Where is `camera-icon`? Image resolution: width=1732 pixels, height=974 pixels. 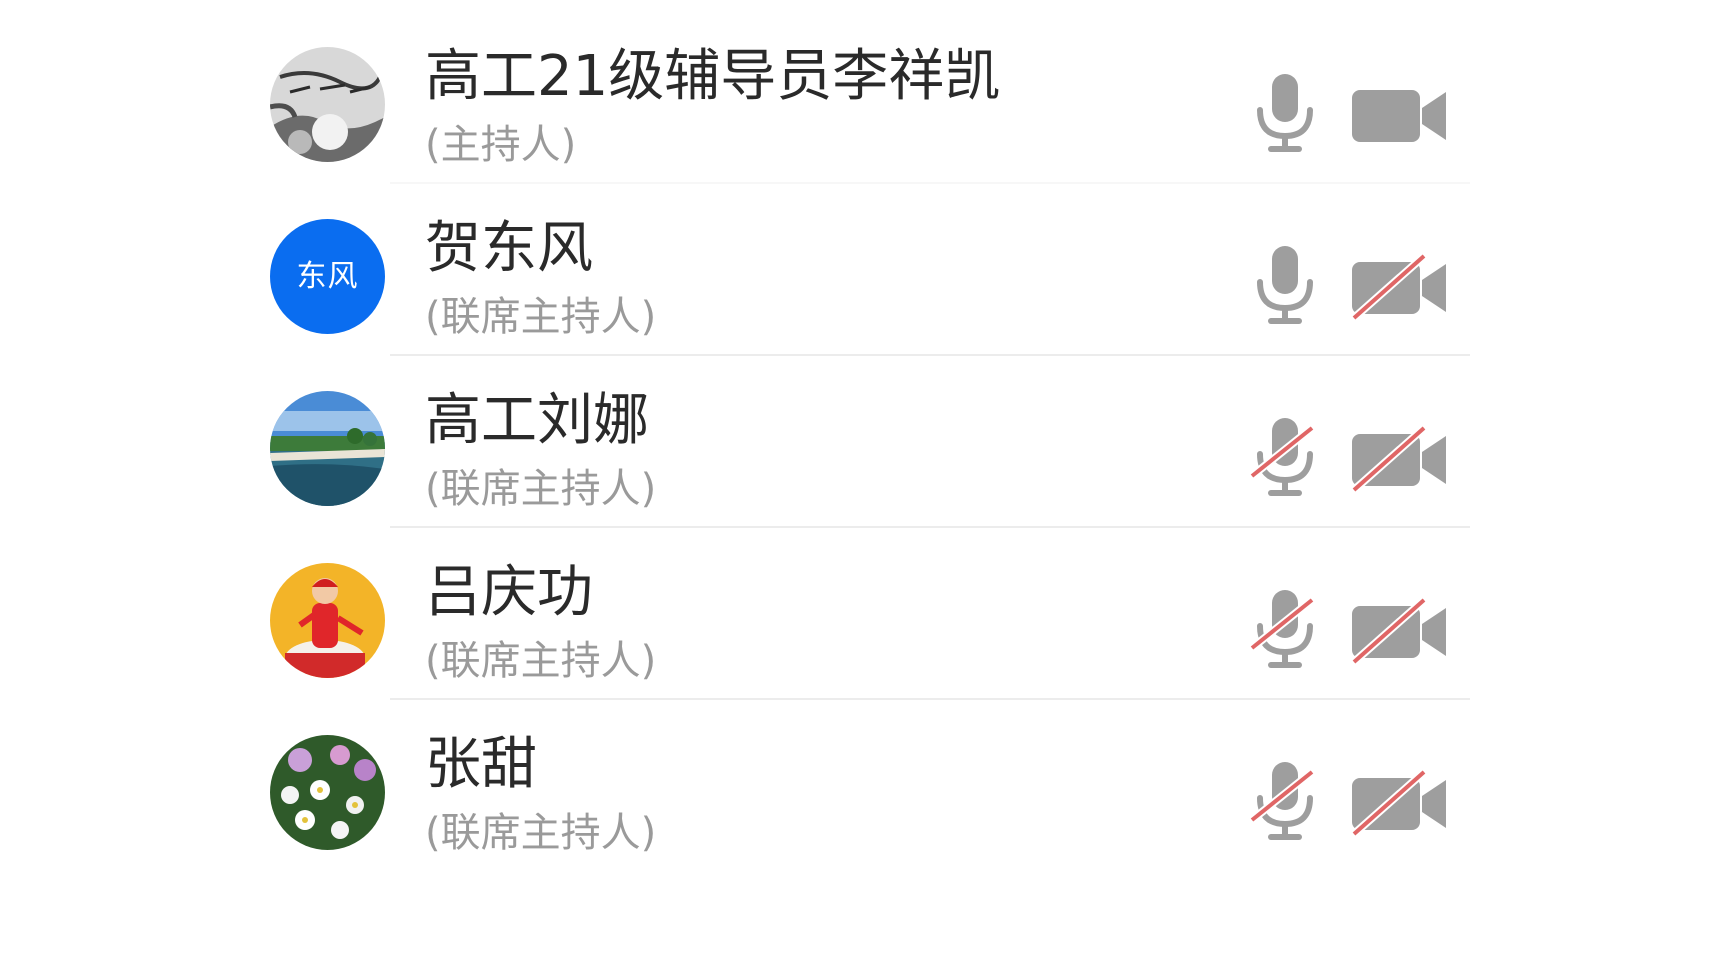 camera-icon is located at coordinates (1400, 115).